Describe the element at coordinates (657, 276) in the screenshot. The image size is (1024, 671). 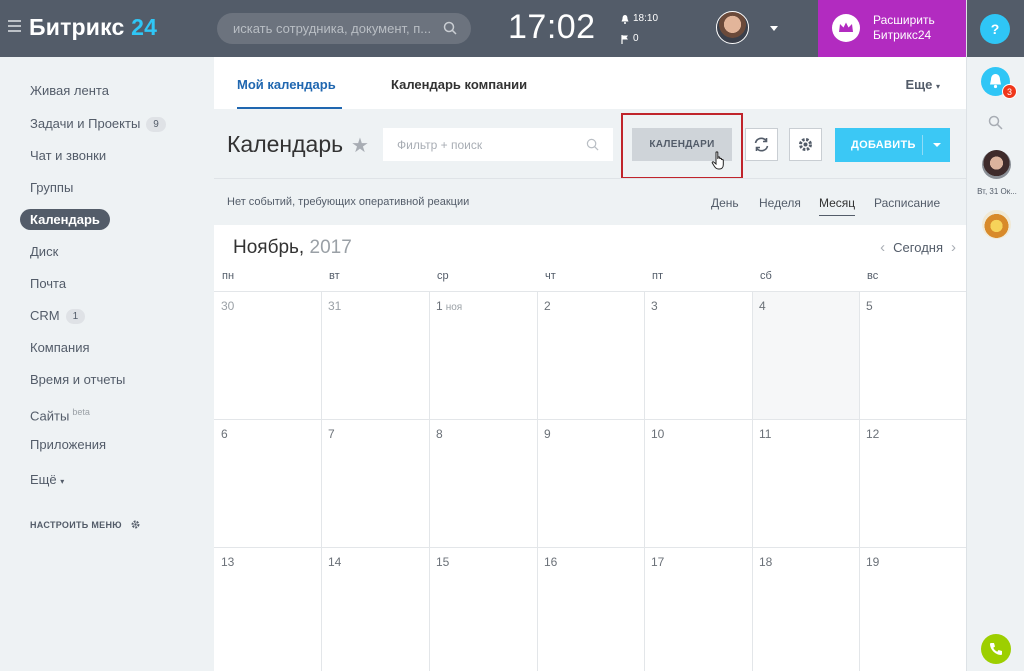
I see `weekday-header: пт` at that location.